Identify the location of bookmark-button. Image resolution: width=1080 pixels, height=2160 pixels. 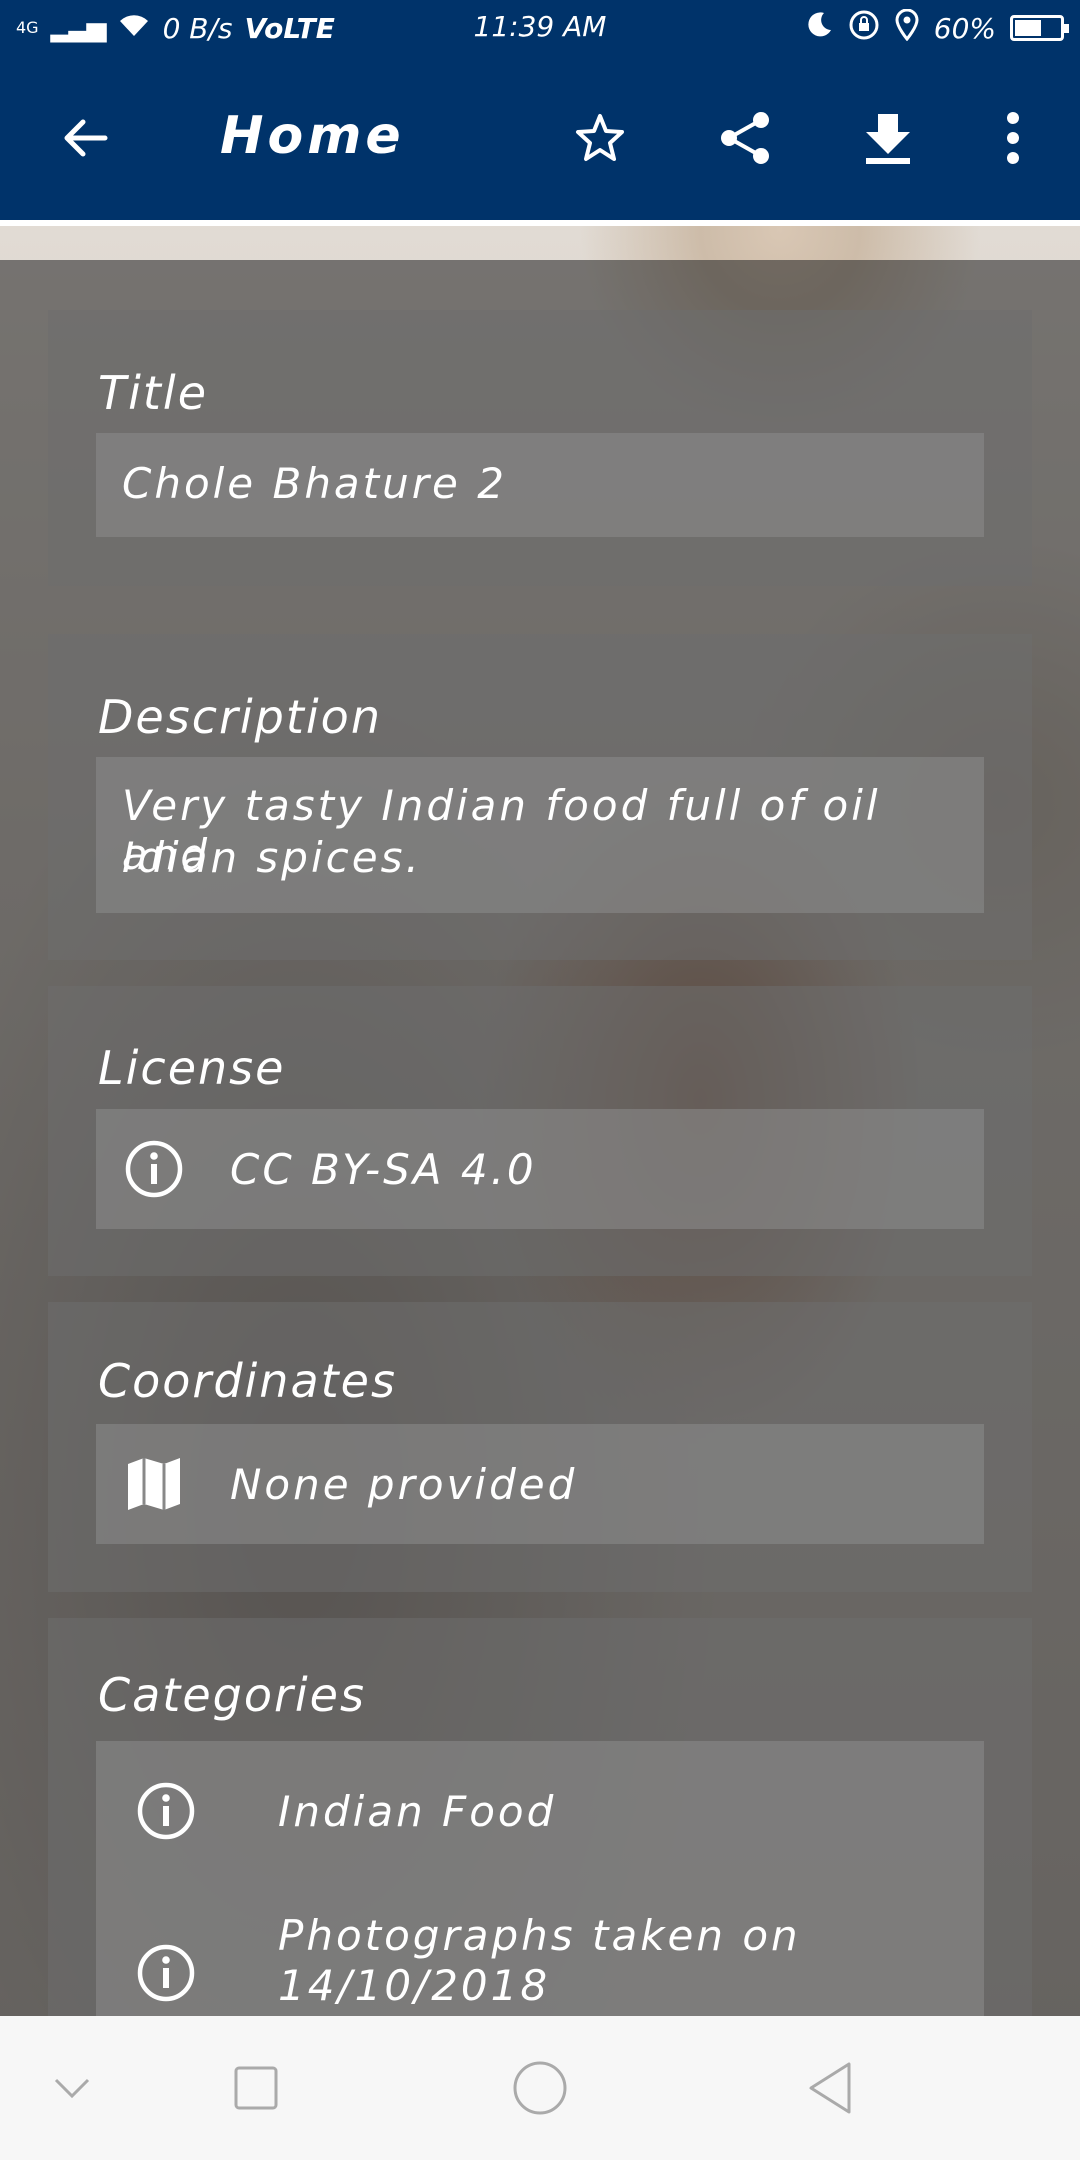
(600, 138).